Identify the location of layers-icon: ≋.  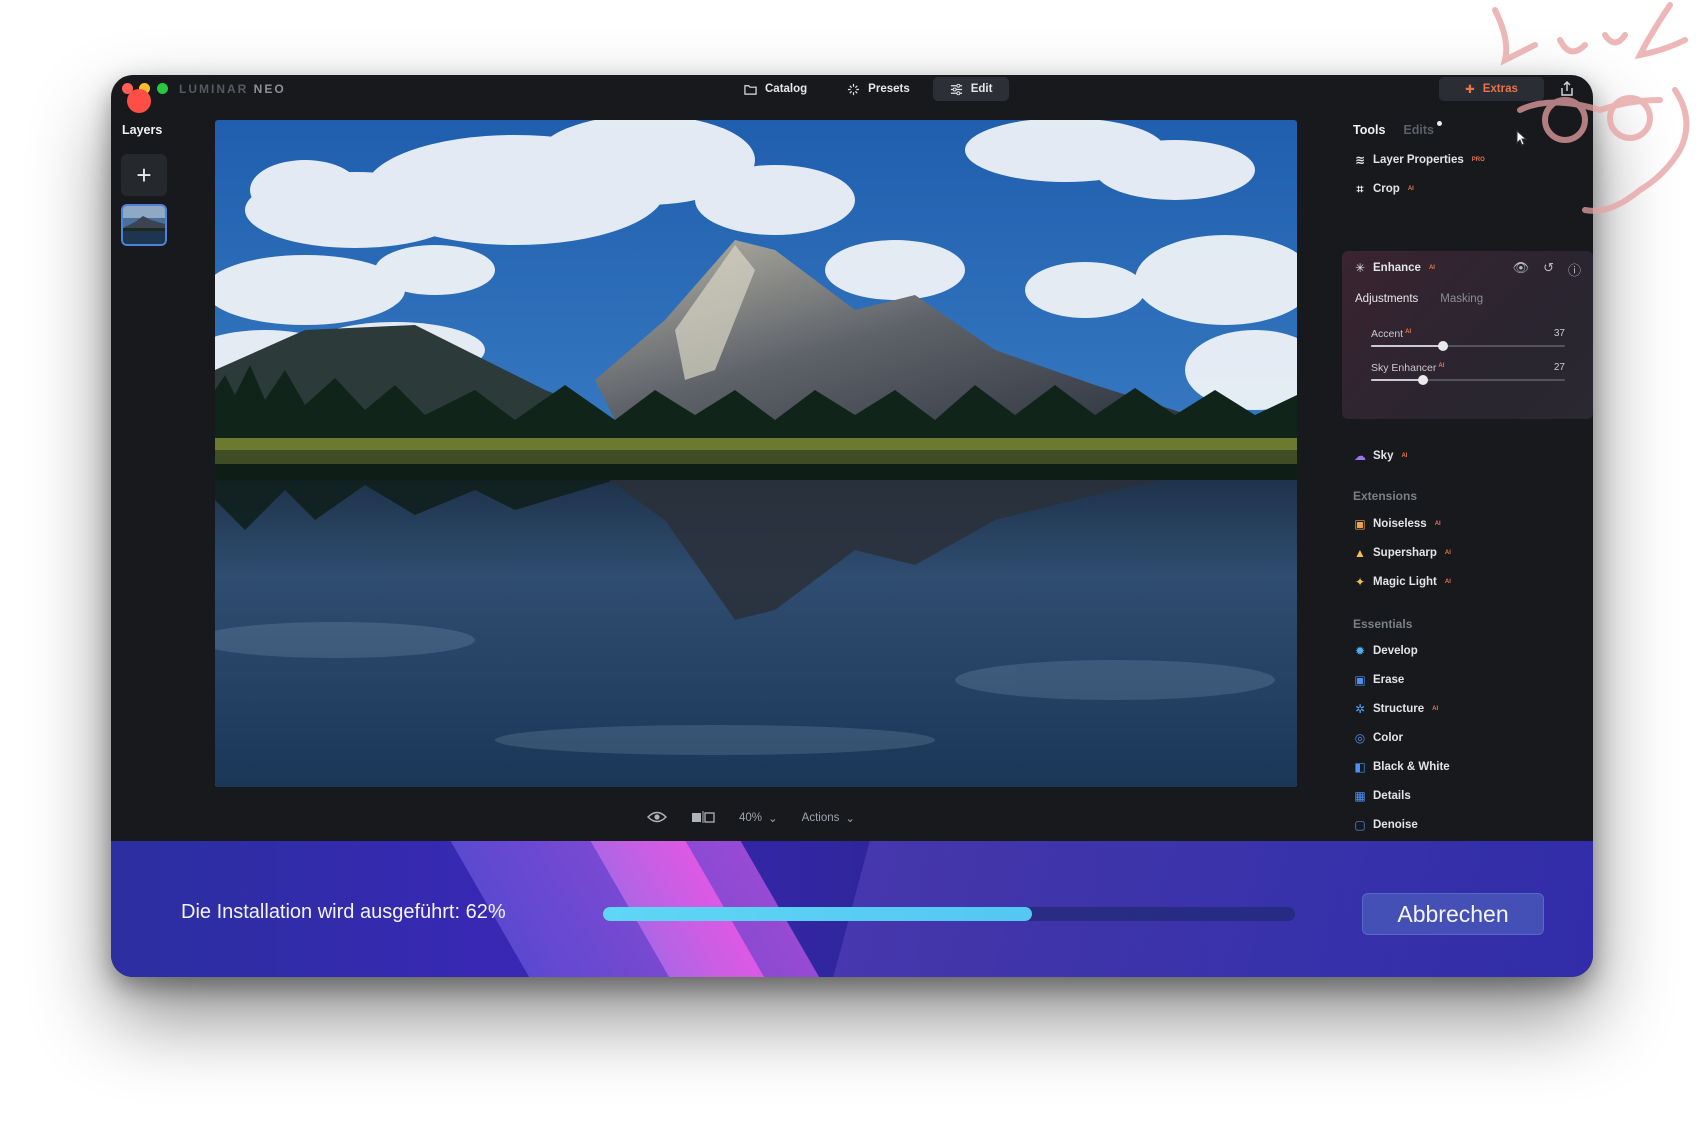
(1360, 160).